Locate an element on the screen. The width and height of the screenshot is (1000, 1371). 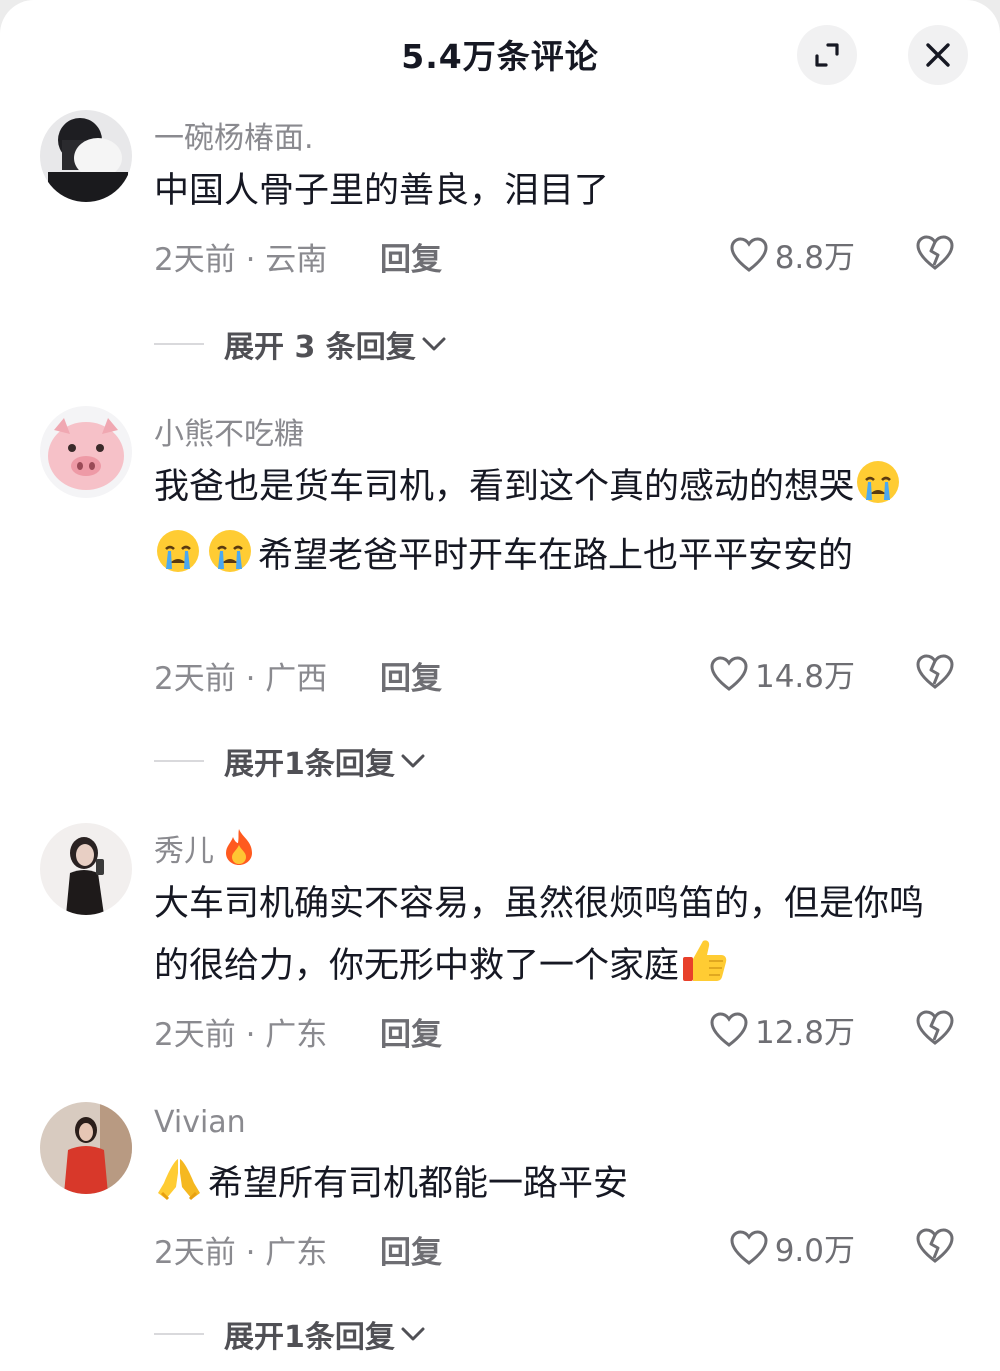
praying-hands-emoji is located at coordinates (179, 1188).